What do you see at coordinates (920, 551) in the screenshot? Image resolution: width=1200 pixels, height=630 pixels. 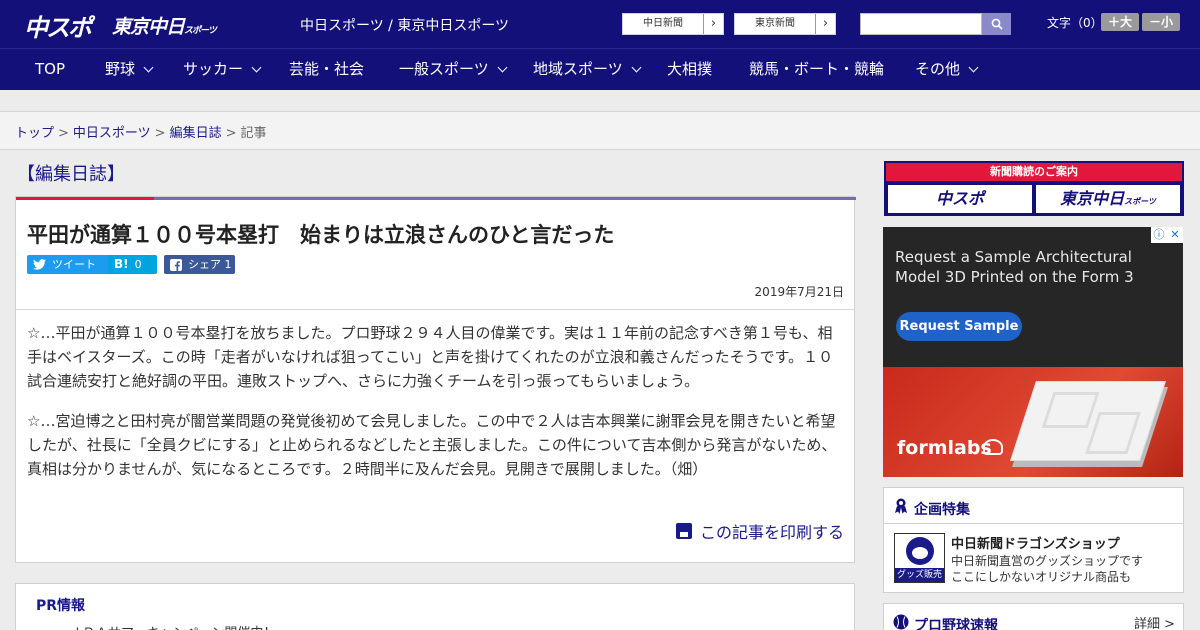 I see `mascot-face-icon` at bounding box center [920, 551].